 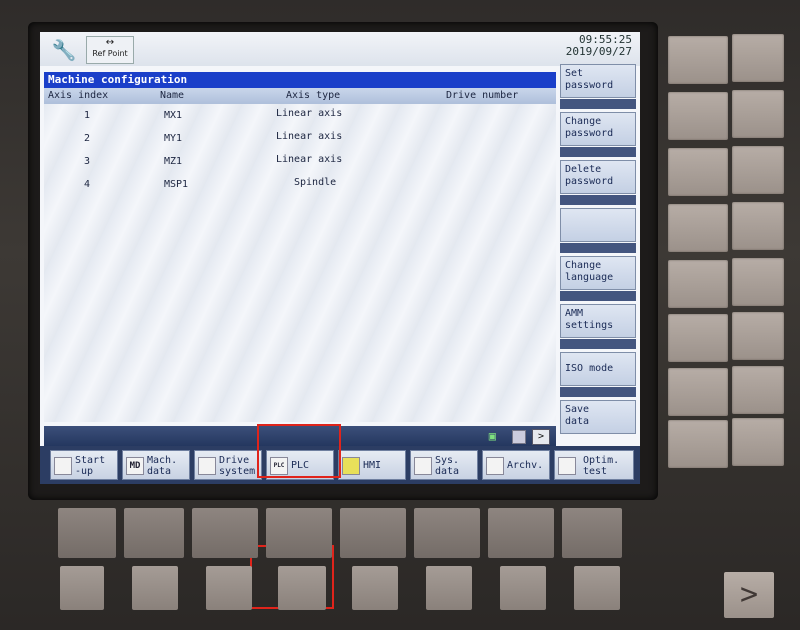 I want to click on axis-index: 4, so click(x=87, y=184).